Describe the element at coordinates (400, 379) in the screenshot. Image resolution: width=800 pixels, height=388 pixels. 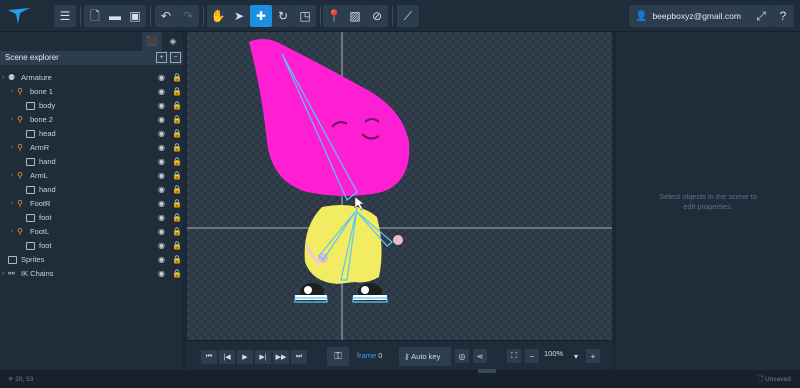
I see `status-bar: ✛ 20, 53 🗋 Unsaved` at that location.